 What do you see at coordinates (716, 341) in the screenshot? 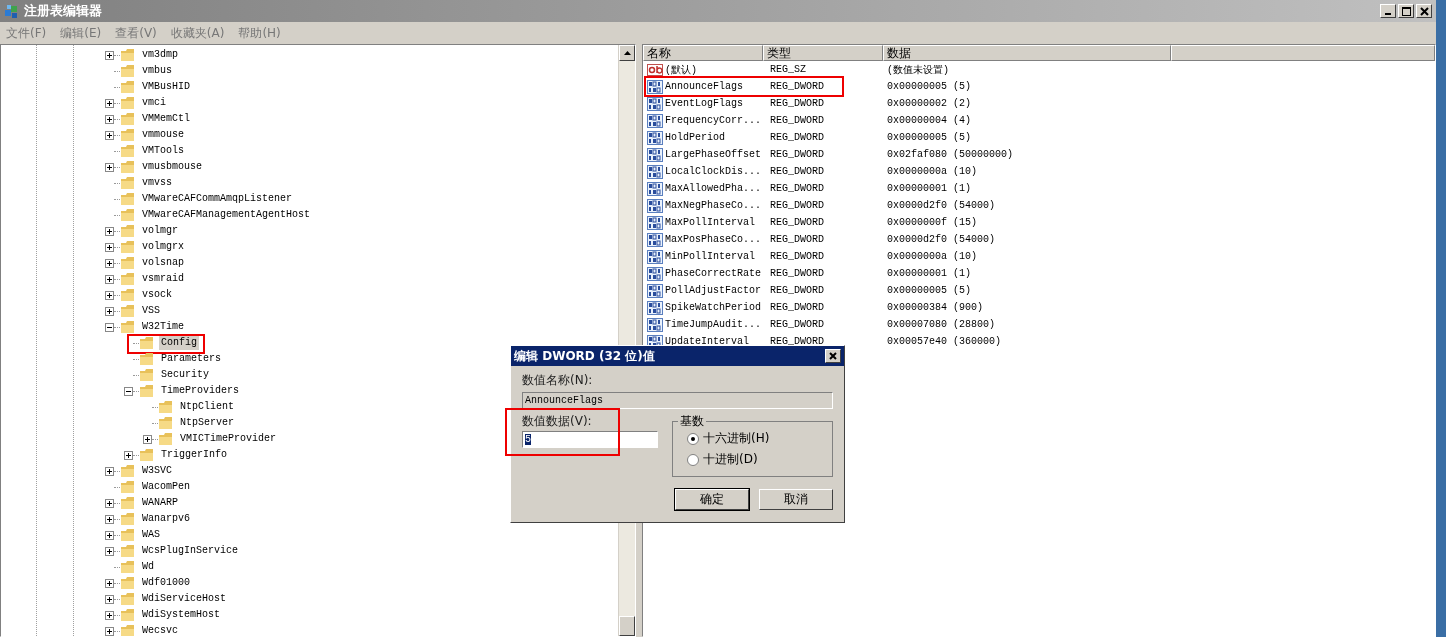
I see `value-name: UpdateInterval` at bounding box center [716, 341].